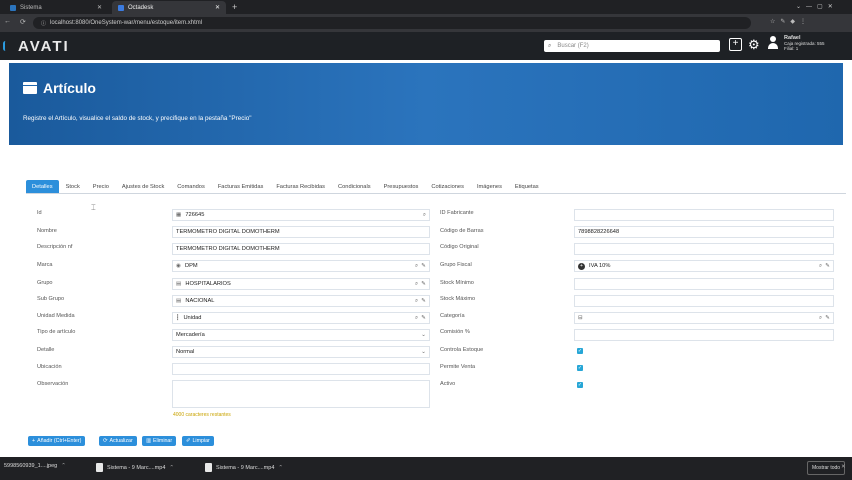  What do you see at coordinates (791, 48) in the screenshot?
I see `user-branch: Filial: 1` at bounding box center [791, 48].